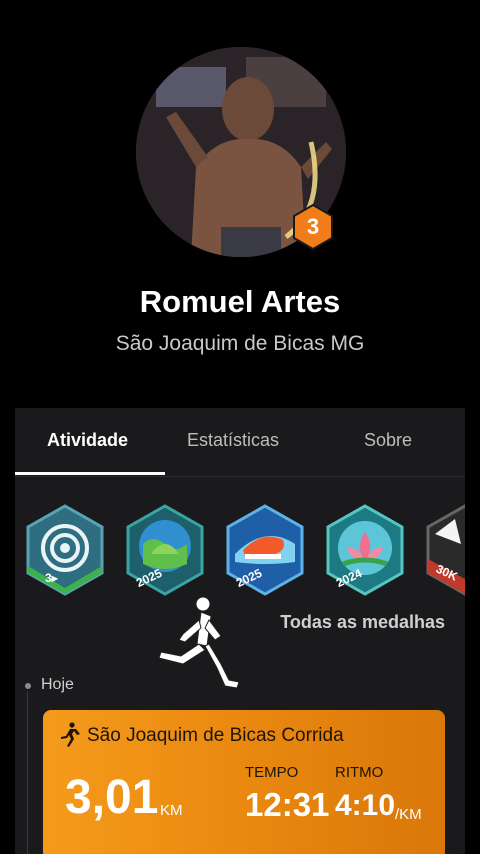  What do you see at coordinates (359, 772) in the screenshot?
I see `pace-label: RITMO` at bounding box center [359, 772].